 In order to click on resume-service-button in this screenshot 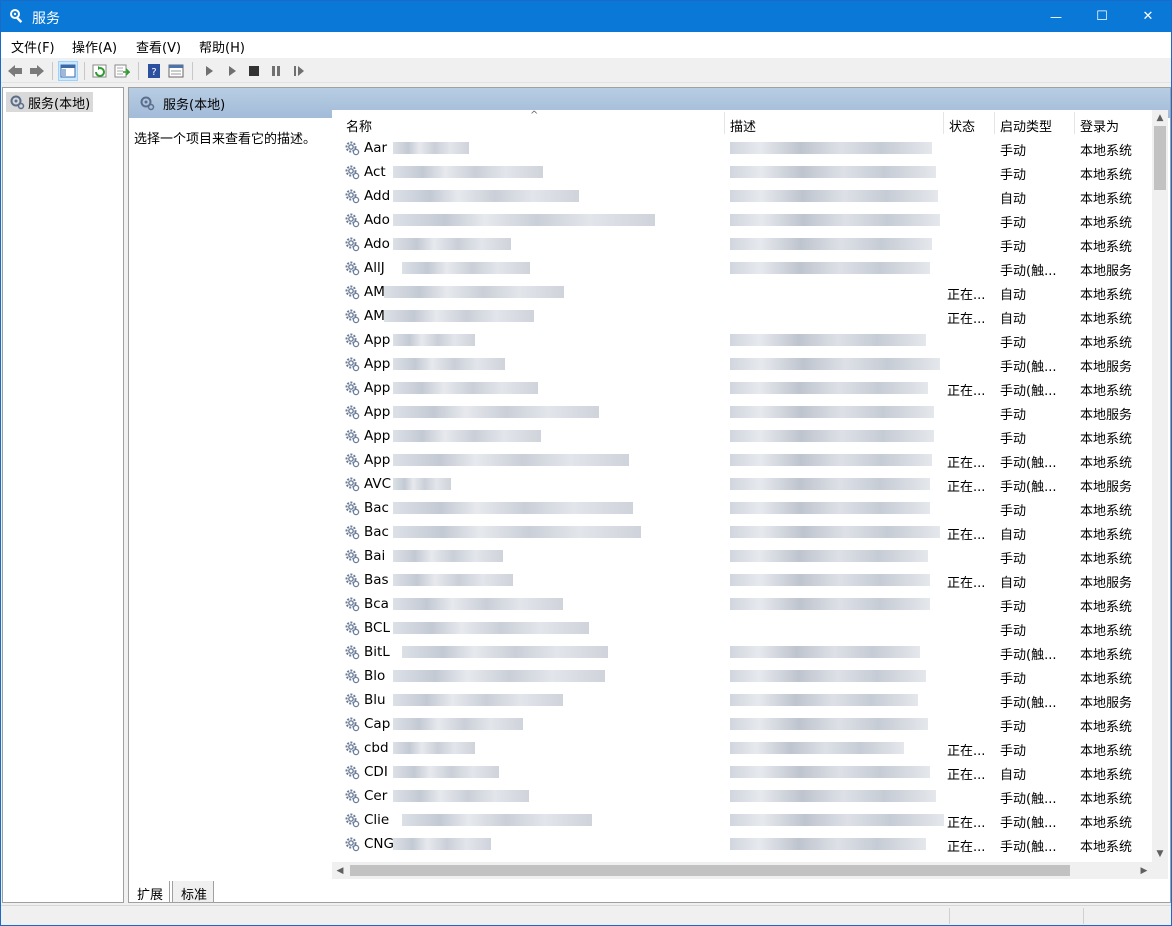, I will do `click(299, 71)`.